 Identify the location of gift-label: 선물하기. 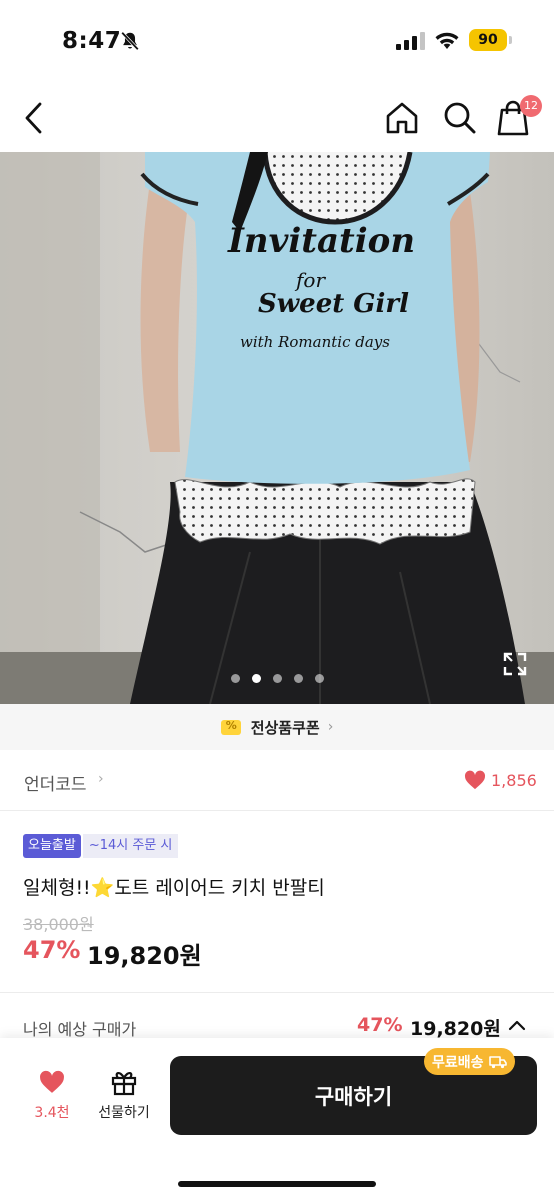
(124, 1113).